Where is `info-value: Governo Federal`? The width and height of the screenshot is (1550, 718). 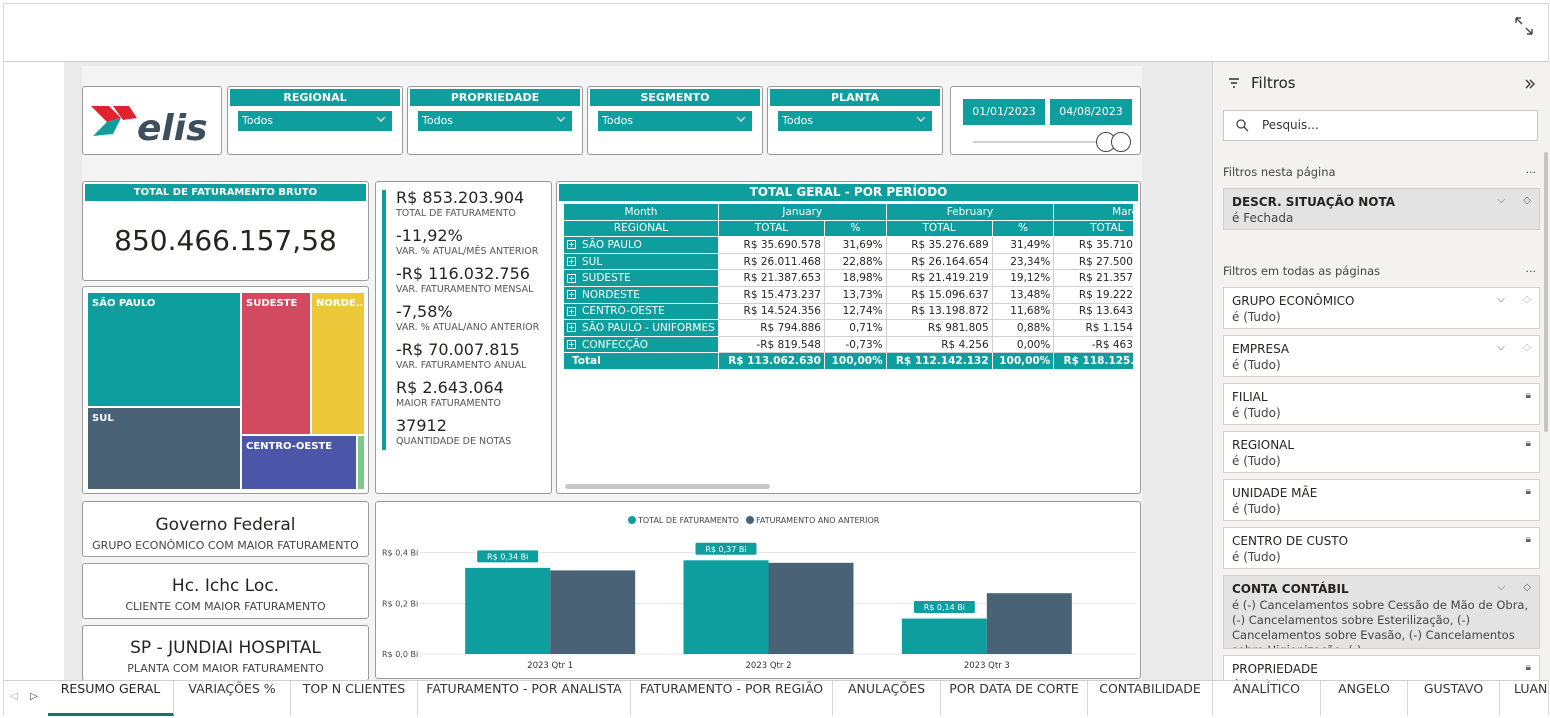 info-value: Governo Federal is located at coordinates (225, 525).